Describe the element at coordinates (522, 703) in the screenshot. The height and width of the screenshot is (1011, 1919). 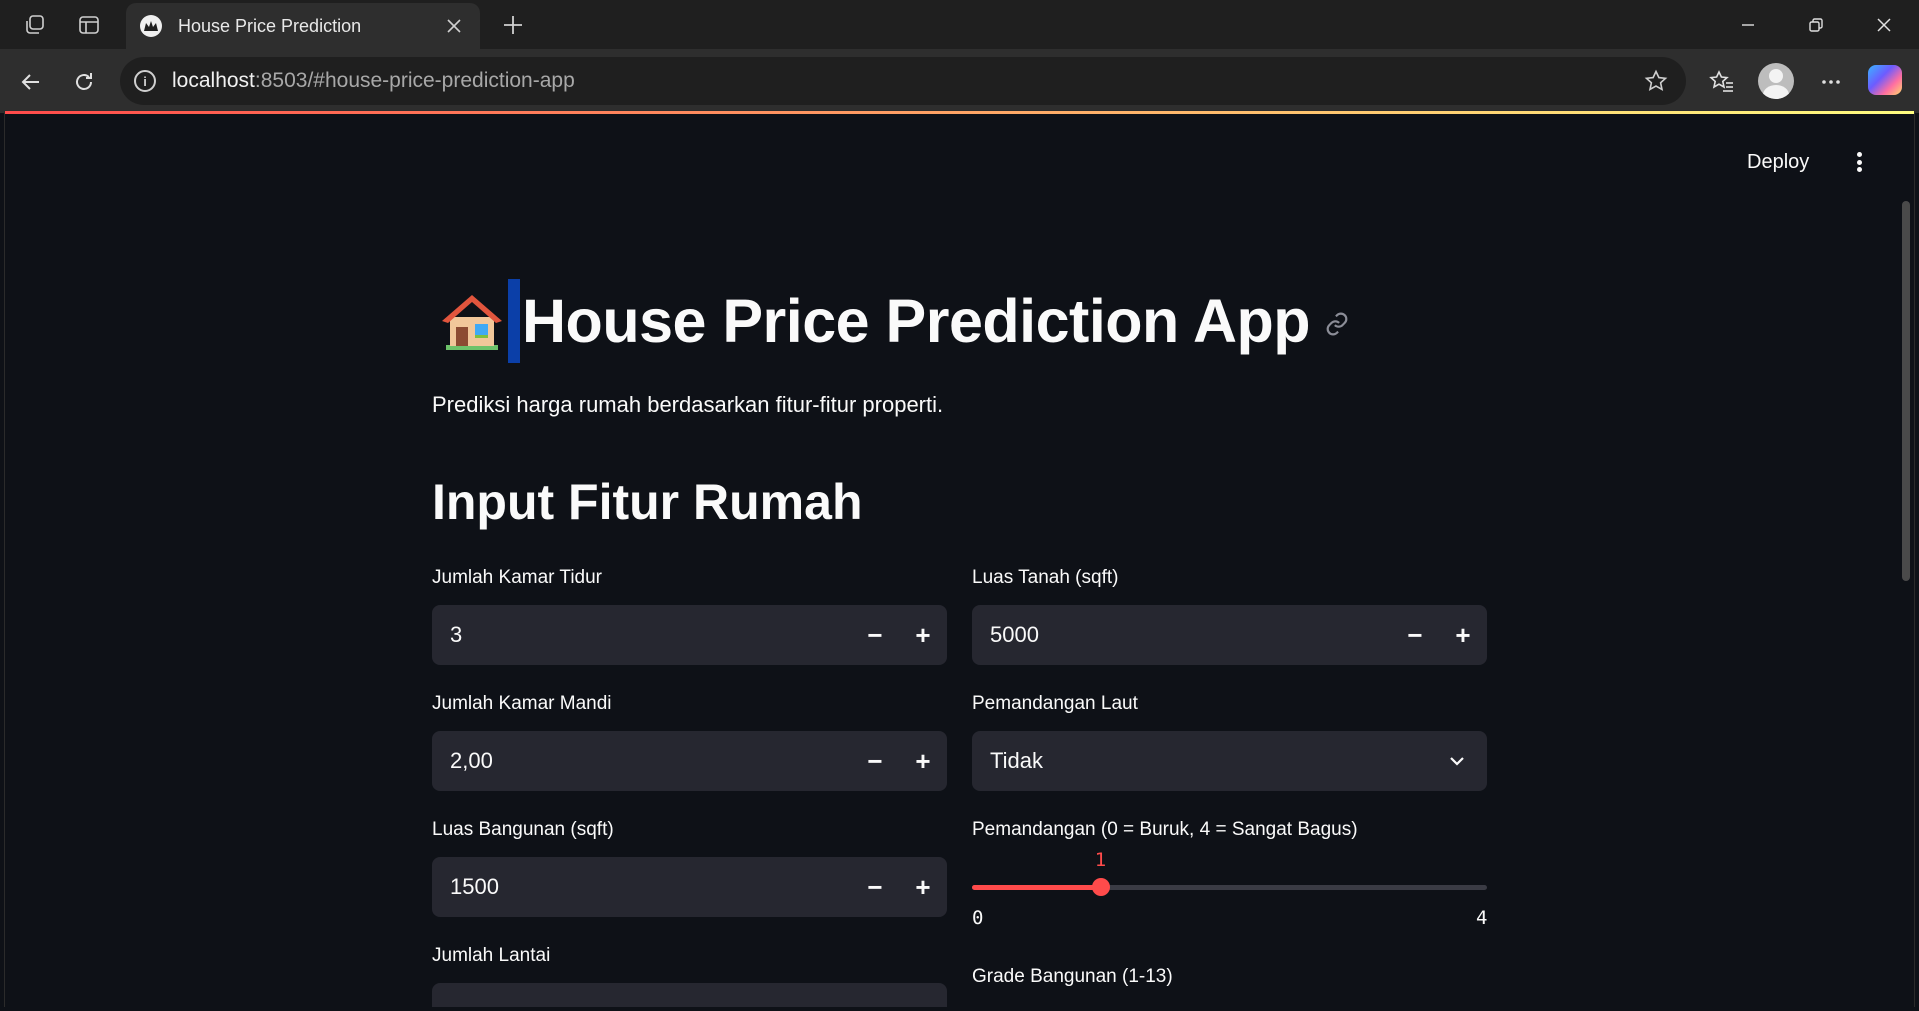
I see `bathrooms-label: Jumlah Kamar Mandi` at that location.